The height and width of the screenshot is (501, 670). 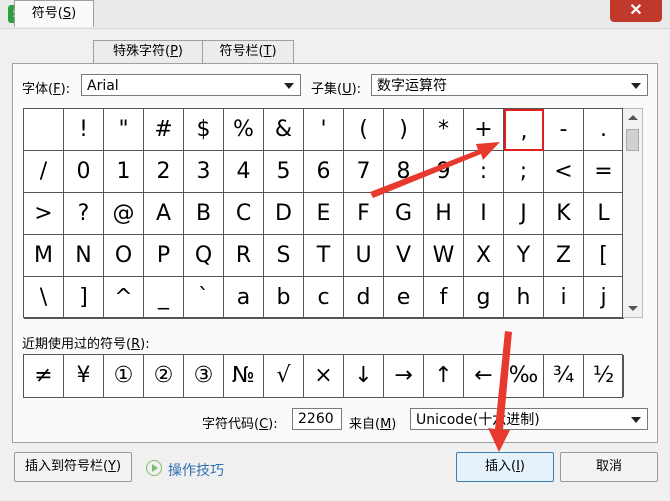 What do you see at coordinates (124, 214) in the screenshot?
I see `symbol-cell: @` at bounding box center [124, 214].